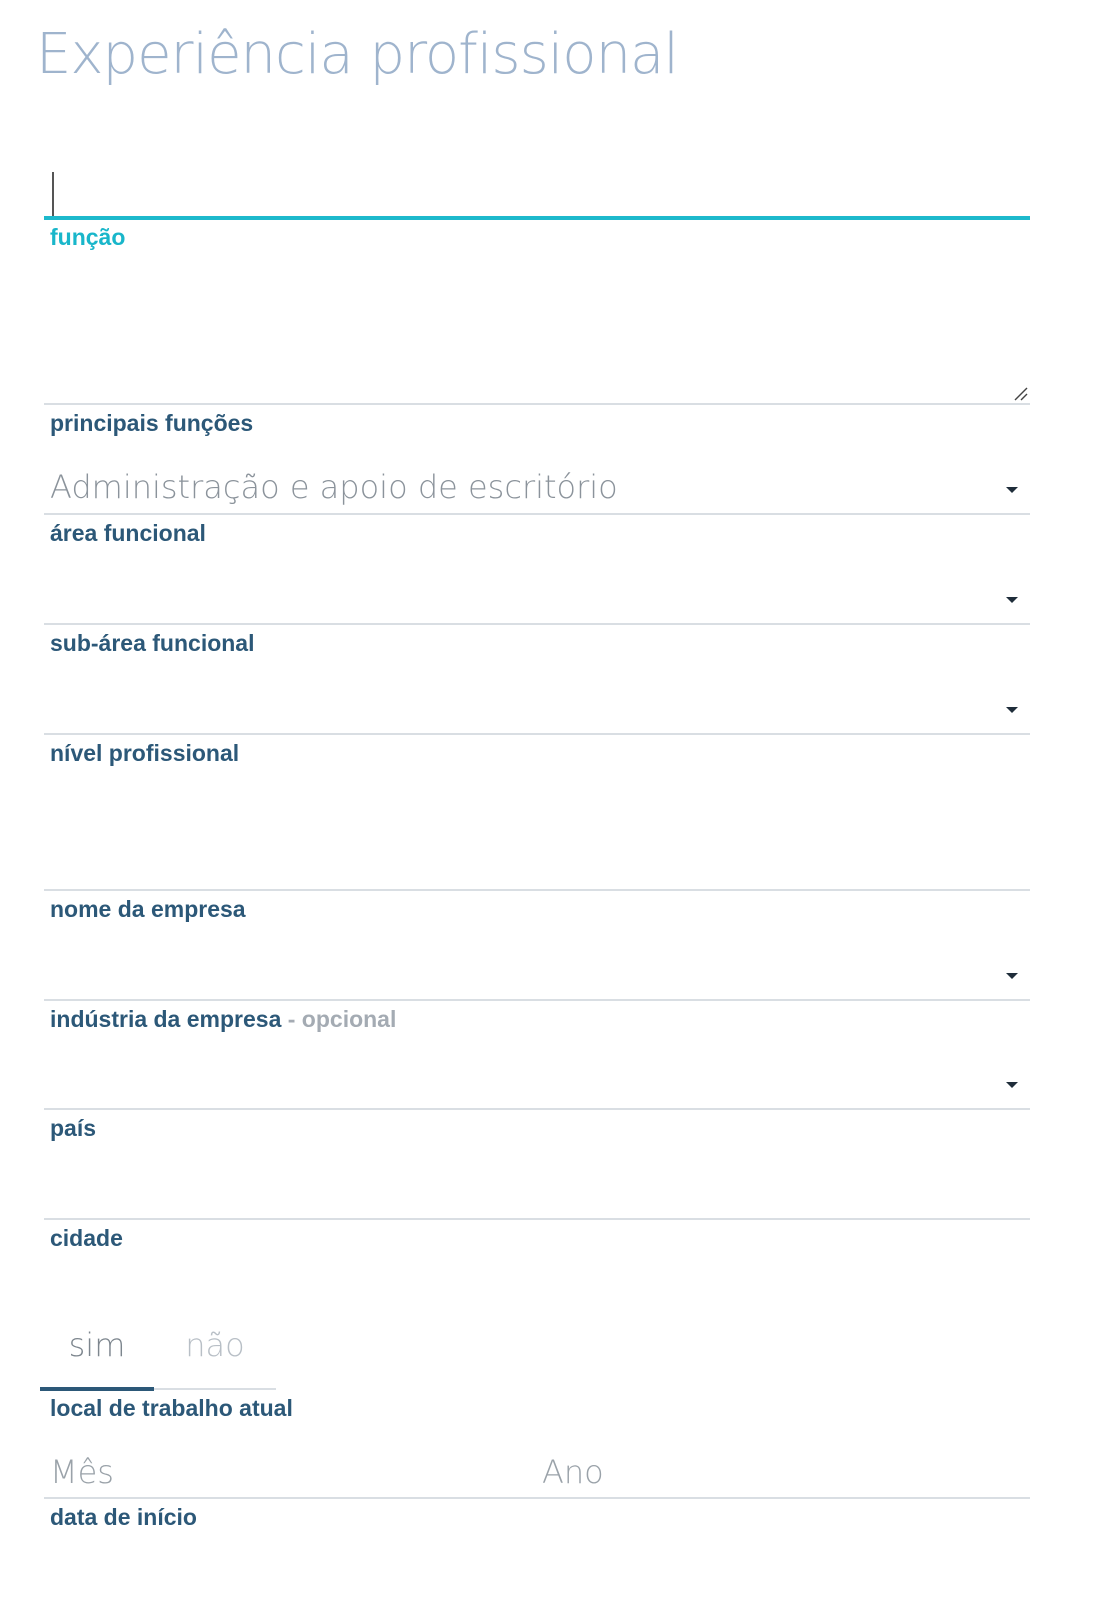 The height and width of the screenshot is (1602, 1094). Describe the element at coordinates (537, 1495) in the screenshot. I see `data-inicio-field: Mês Ano data de início` at that location.